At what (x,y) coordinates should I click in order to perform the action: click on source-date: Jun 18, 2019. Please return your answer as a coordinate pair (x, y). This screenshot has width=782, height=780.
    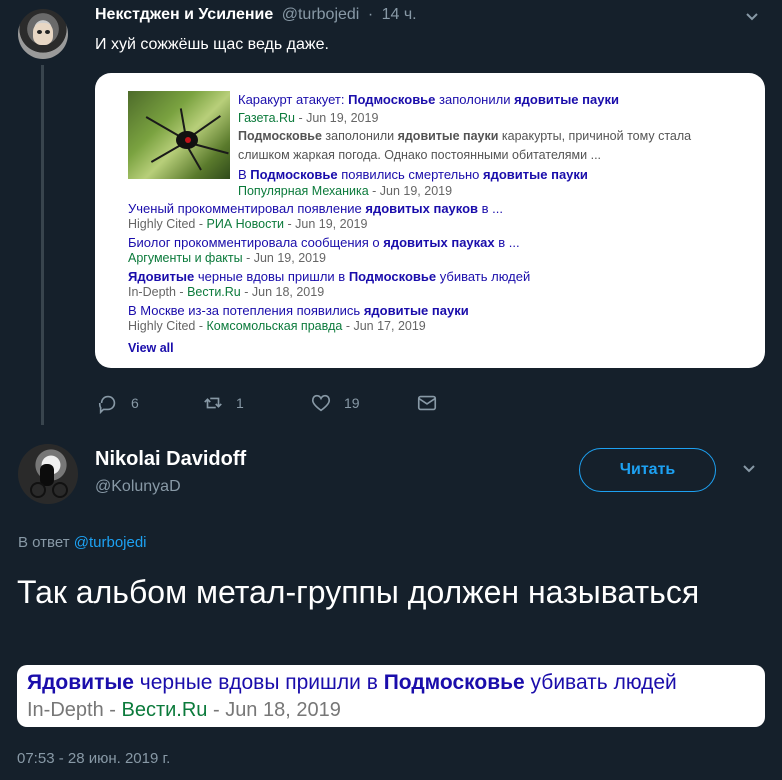
    Looking at the image, I should click on (288, 292).